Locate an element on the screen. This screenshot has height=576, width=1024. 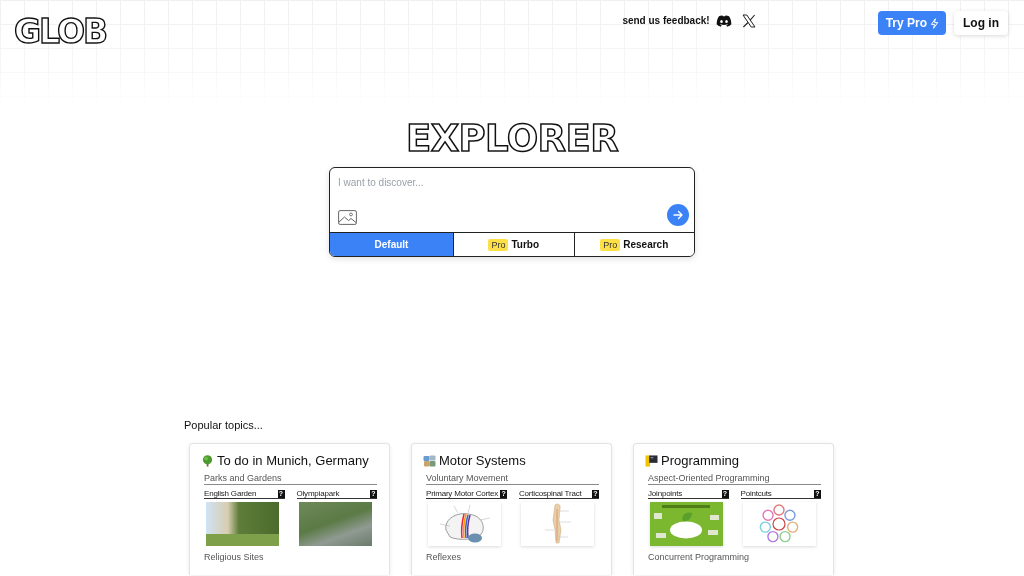
subtopic-title: Reflexes is located at coordinates (443, 557).